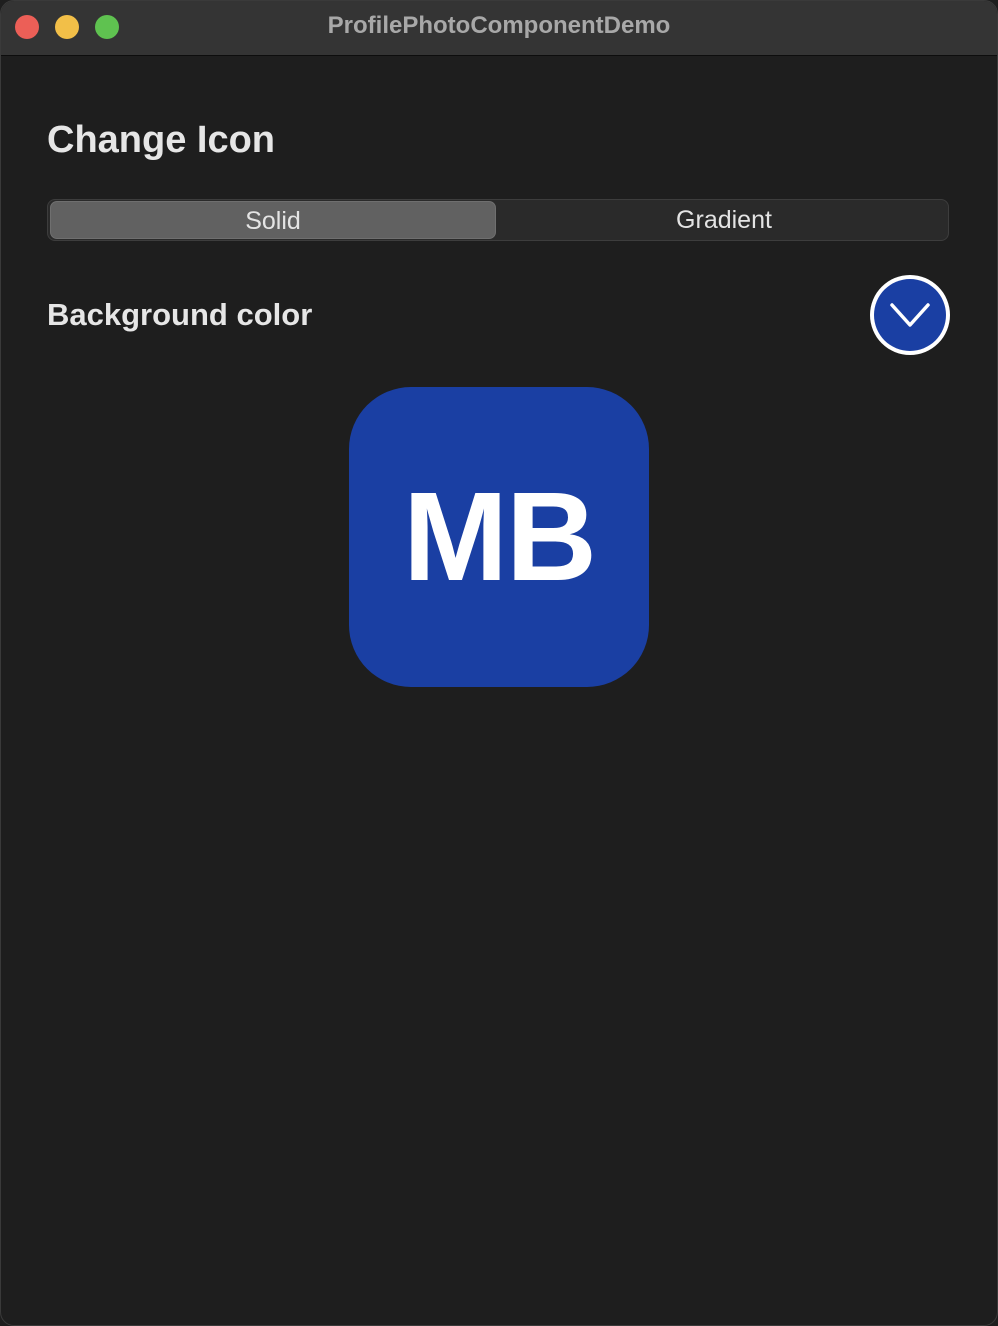 The height and width of the screenshot is (1326, 998). I want to click on chevron-down-icon, so click(910, 315).